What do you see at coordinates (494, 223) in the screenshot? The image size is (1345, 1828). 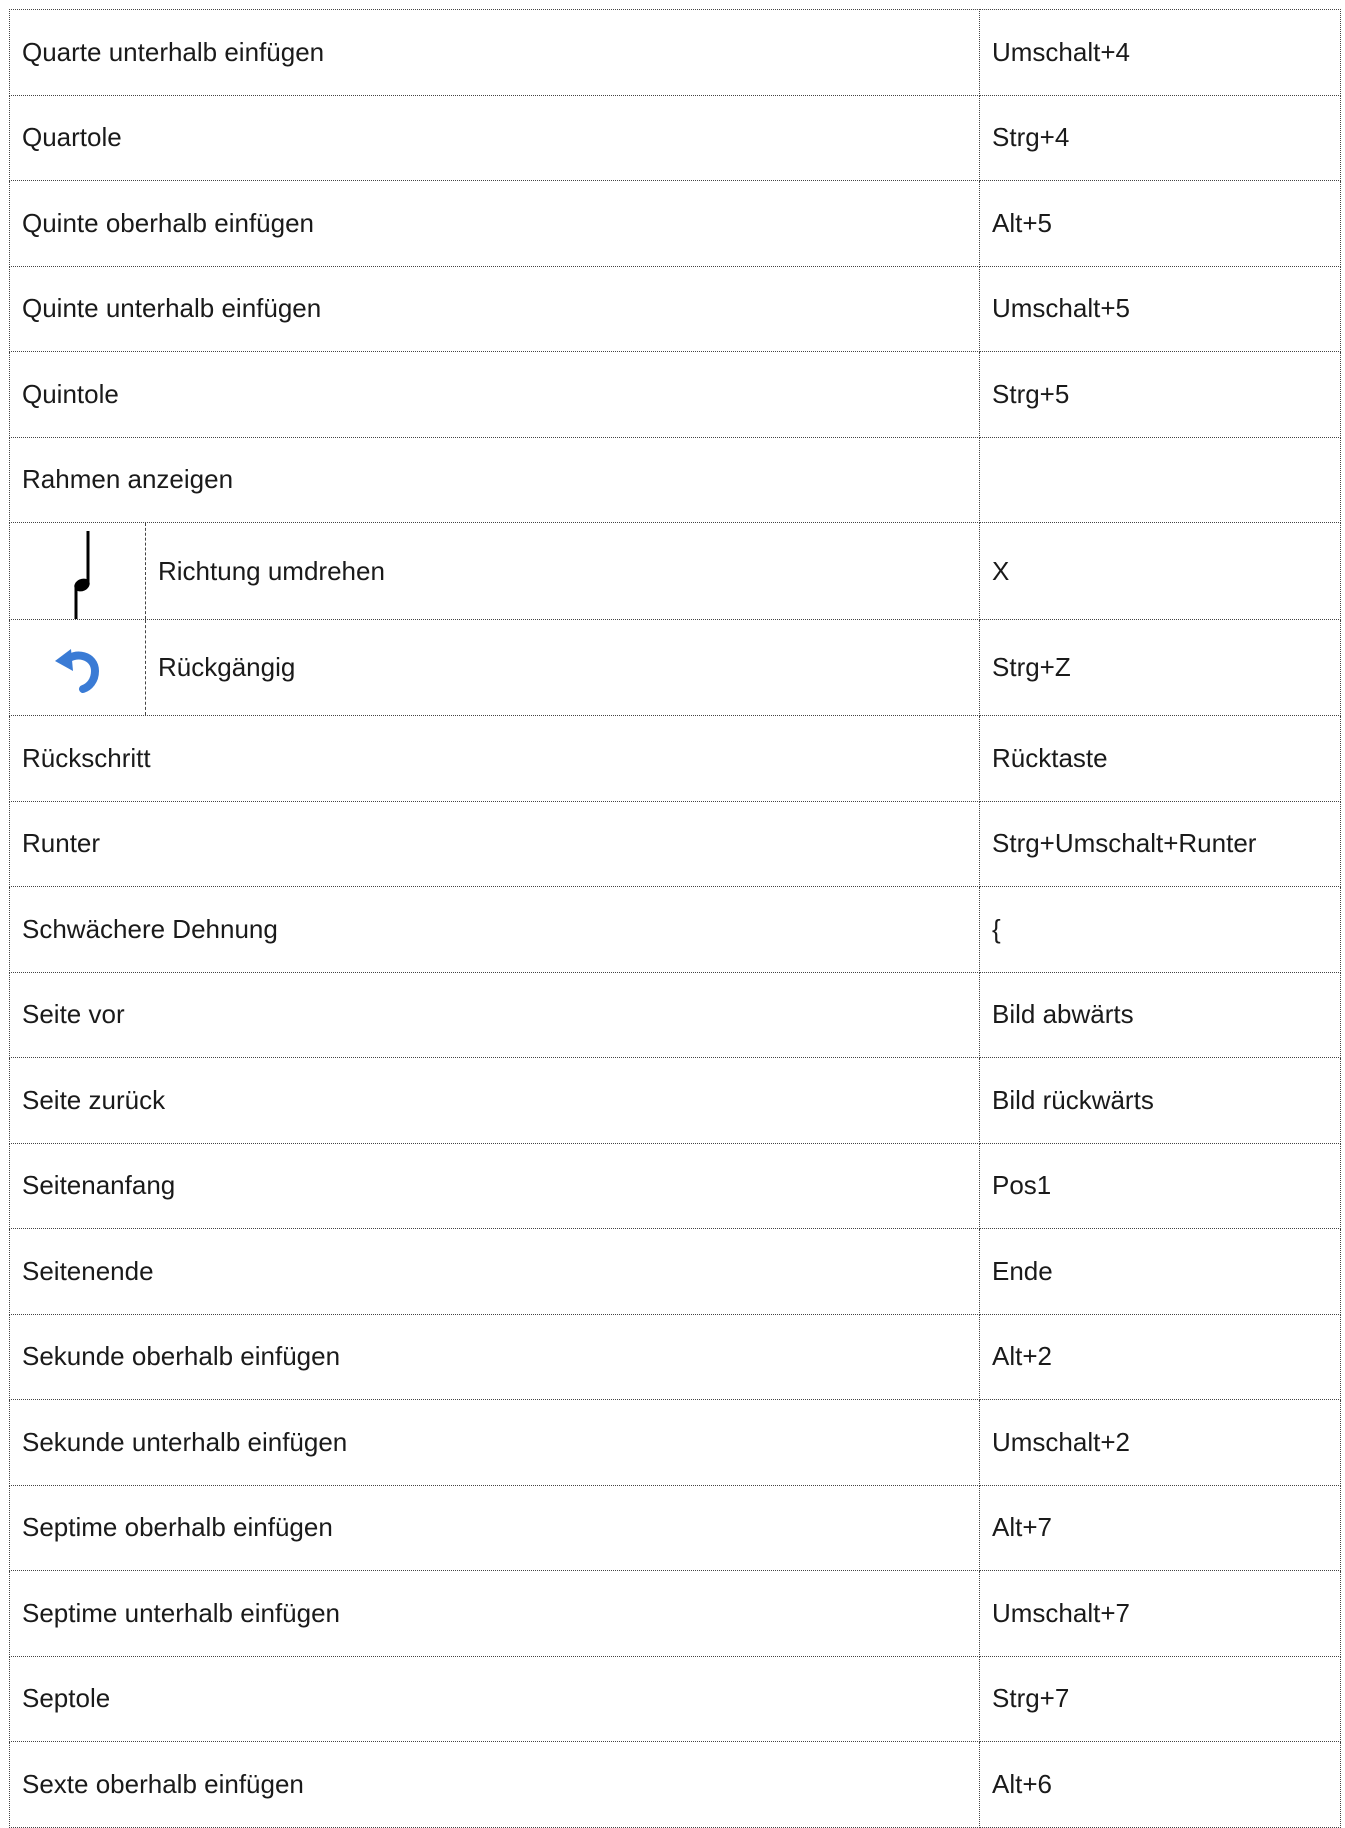 I see `action-cell: Quinte oberhalb einfügen` at bounding box center [494, 223].